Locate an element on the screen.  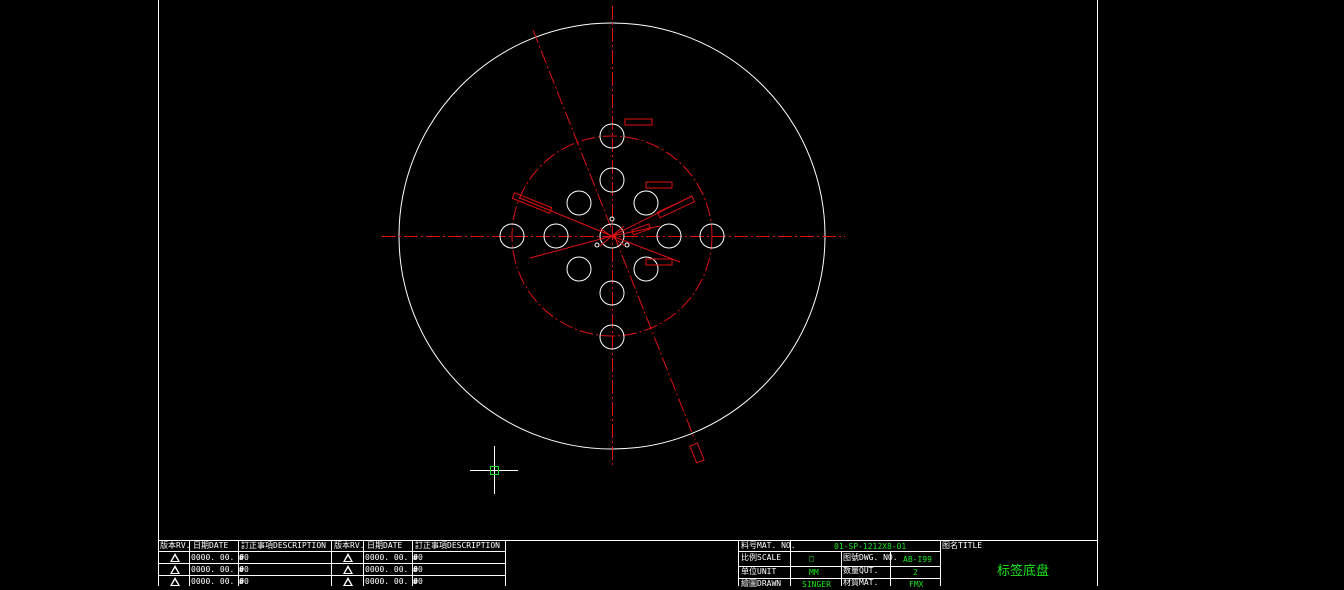
material-label: 材質MAT. is located at coordinates (861, 582).